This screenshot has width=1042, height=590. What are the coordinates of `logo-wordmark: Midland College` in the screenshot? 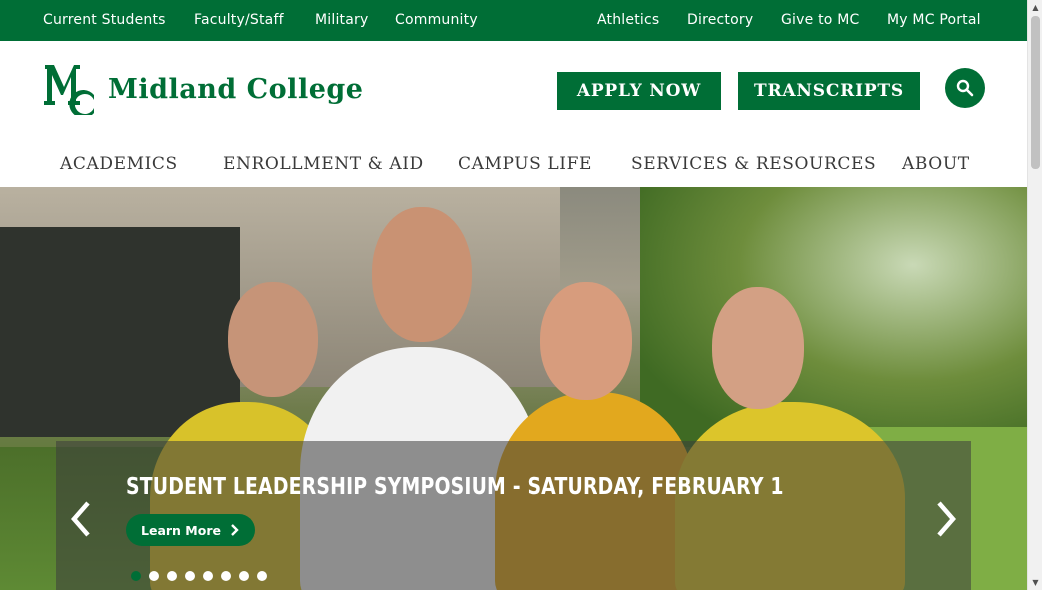 It's located at (236, 89).